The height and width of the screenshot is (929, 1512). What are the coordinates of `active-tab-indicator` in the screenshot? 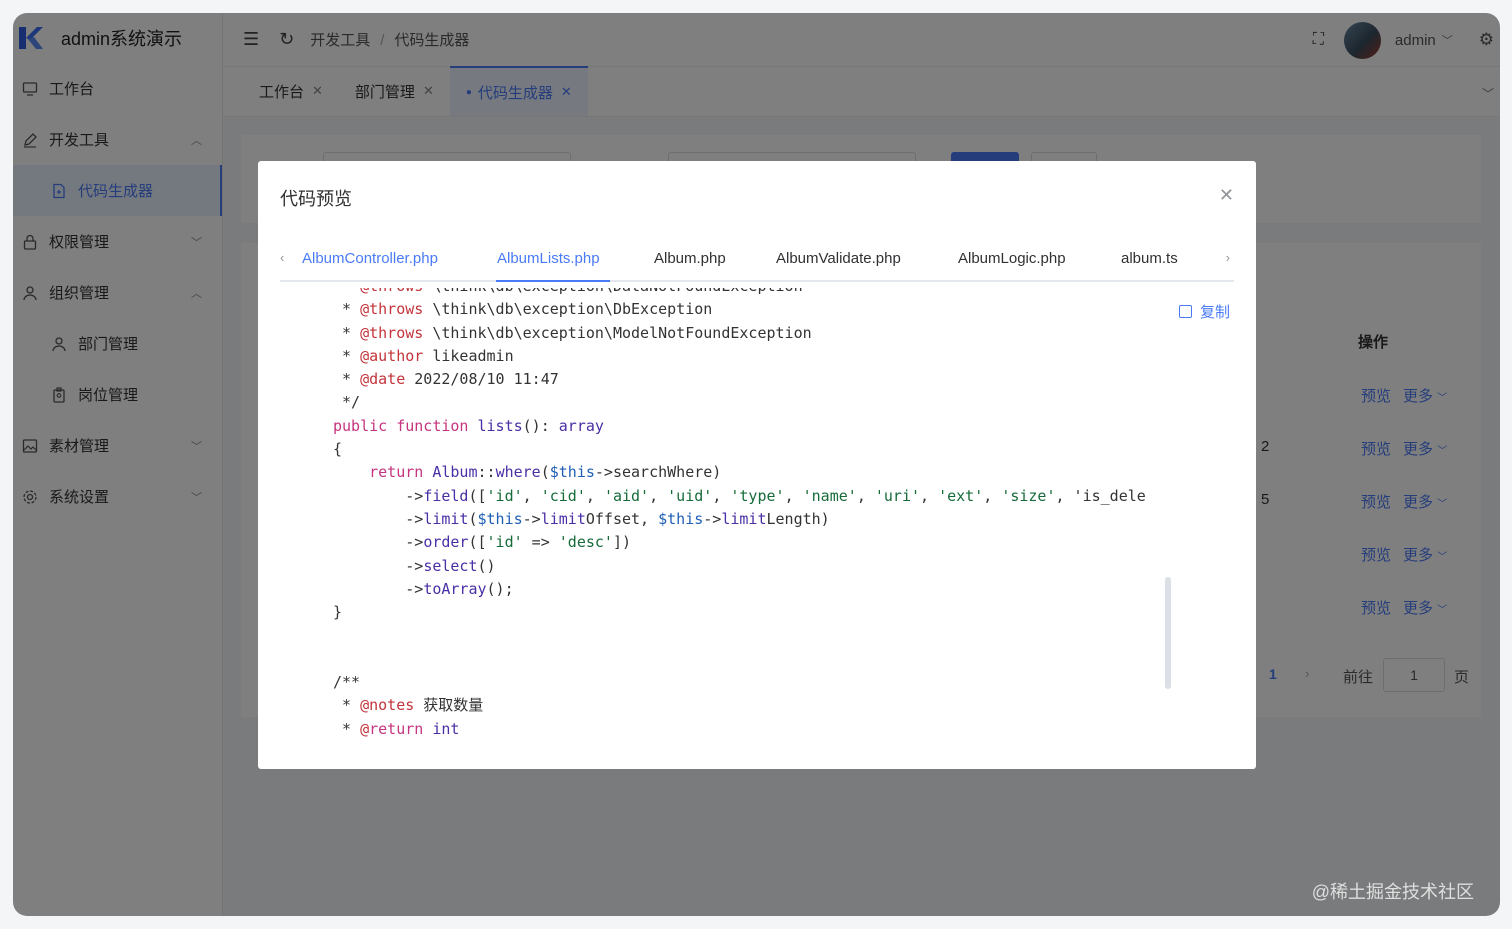 It's located at (553, 281).